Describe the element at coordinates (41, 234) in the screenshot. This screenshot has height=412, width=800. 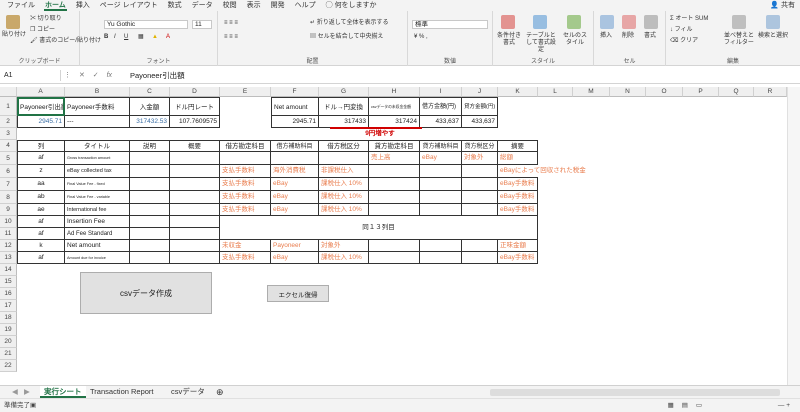
I see `cell-a11: af` at that location.